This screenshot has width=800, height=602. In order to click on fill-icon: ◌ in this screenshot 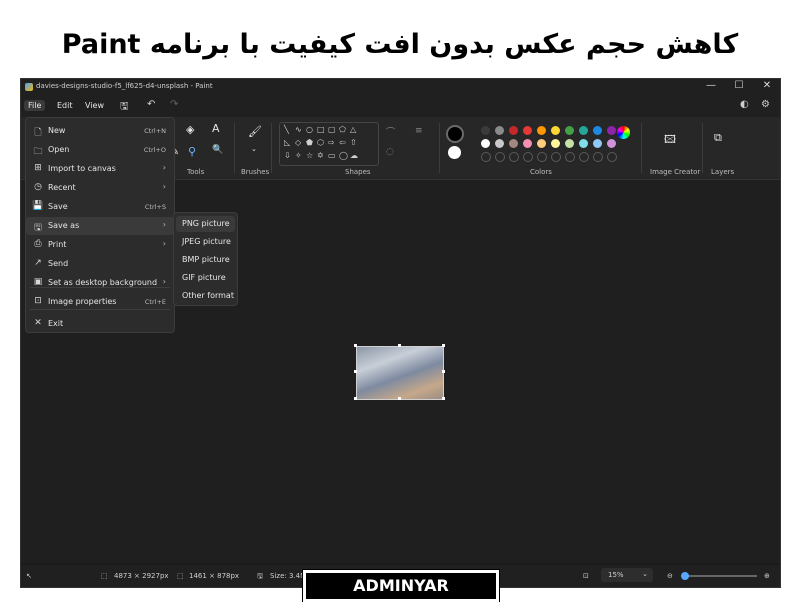, I will do `click(390, 152)`.